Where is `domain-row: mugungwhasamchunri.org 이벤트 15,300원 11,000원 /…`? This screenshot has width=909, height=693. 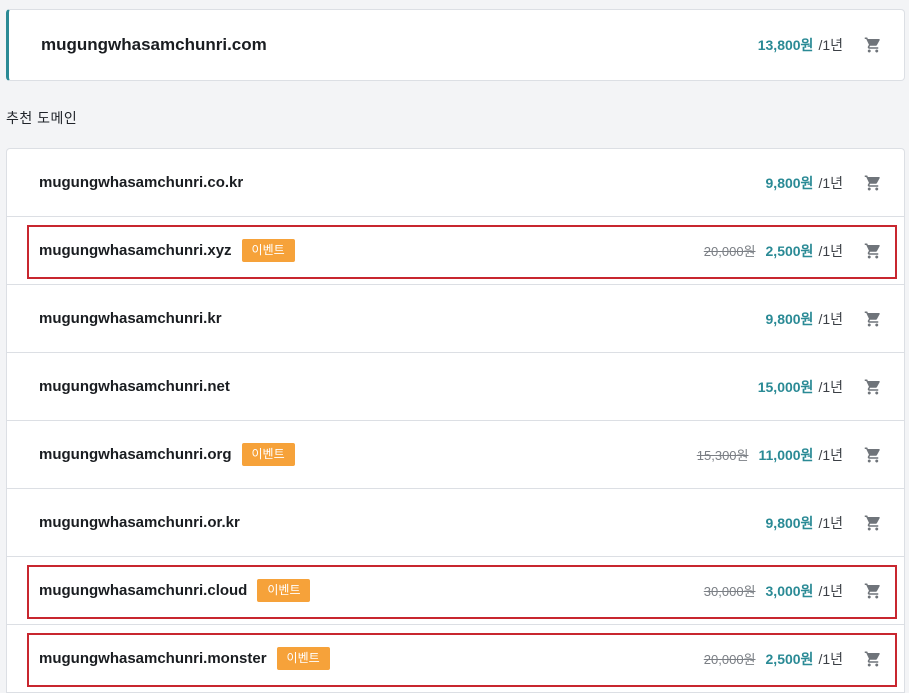
domain-row: mugungwhasamchunri.org 이벤트 15,300원 11,000원 /… is located at coordinates (455, 455).